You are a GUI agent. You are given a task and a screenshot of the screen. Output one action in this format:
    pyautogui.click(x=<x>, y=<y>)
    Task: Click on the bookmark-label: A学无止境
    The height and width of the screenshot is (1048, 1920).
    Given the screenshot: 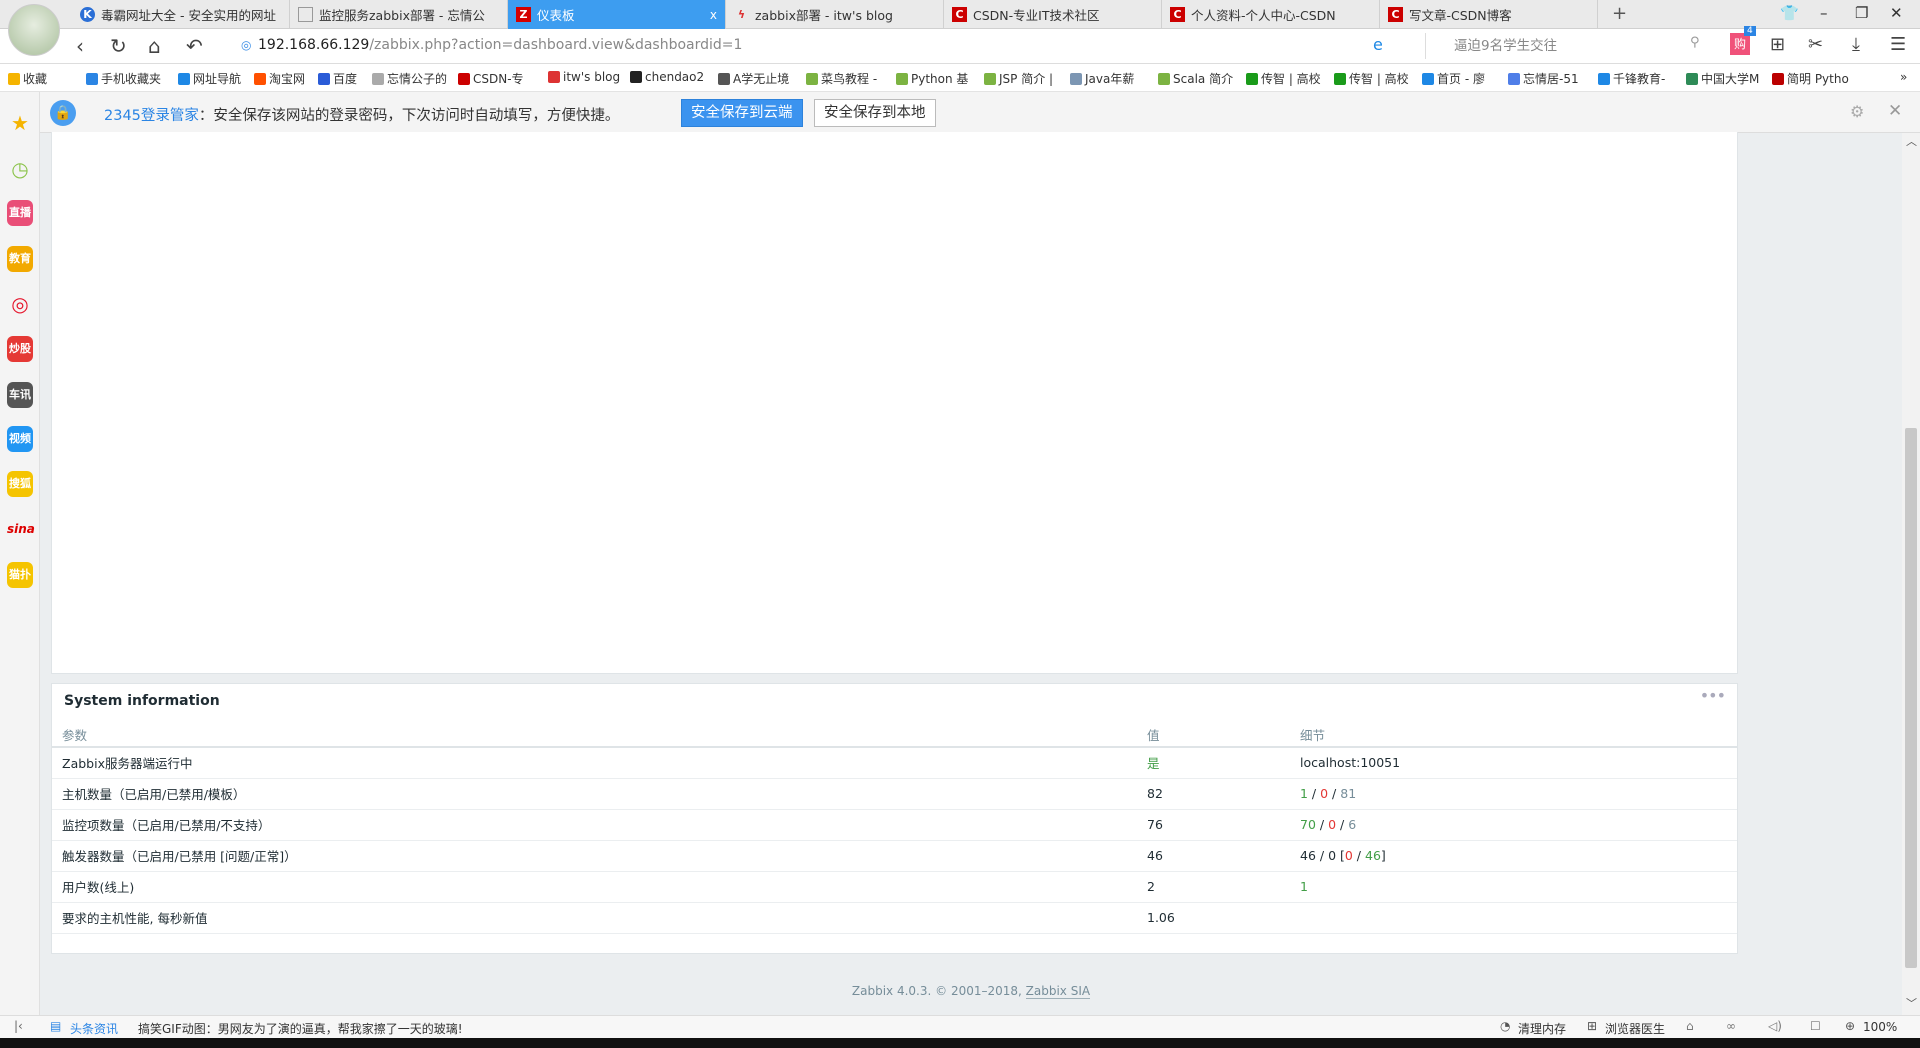 What is the action you would take?
    pyautogui.click(x=761, y=79)
    